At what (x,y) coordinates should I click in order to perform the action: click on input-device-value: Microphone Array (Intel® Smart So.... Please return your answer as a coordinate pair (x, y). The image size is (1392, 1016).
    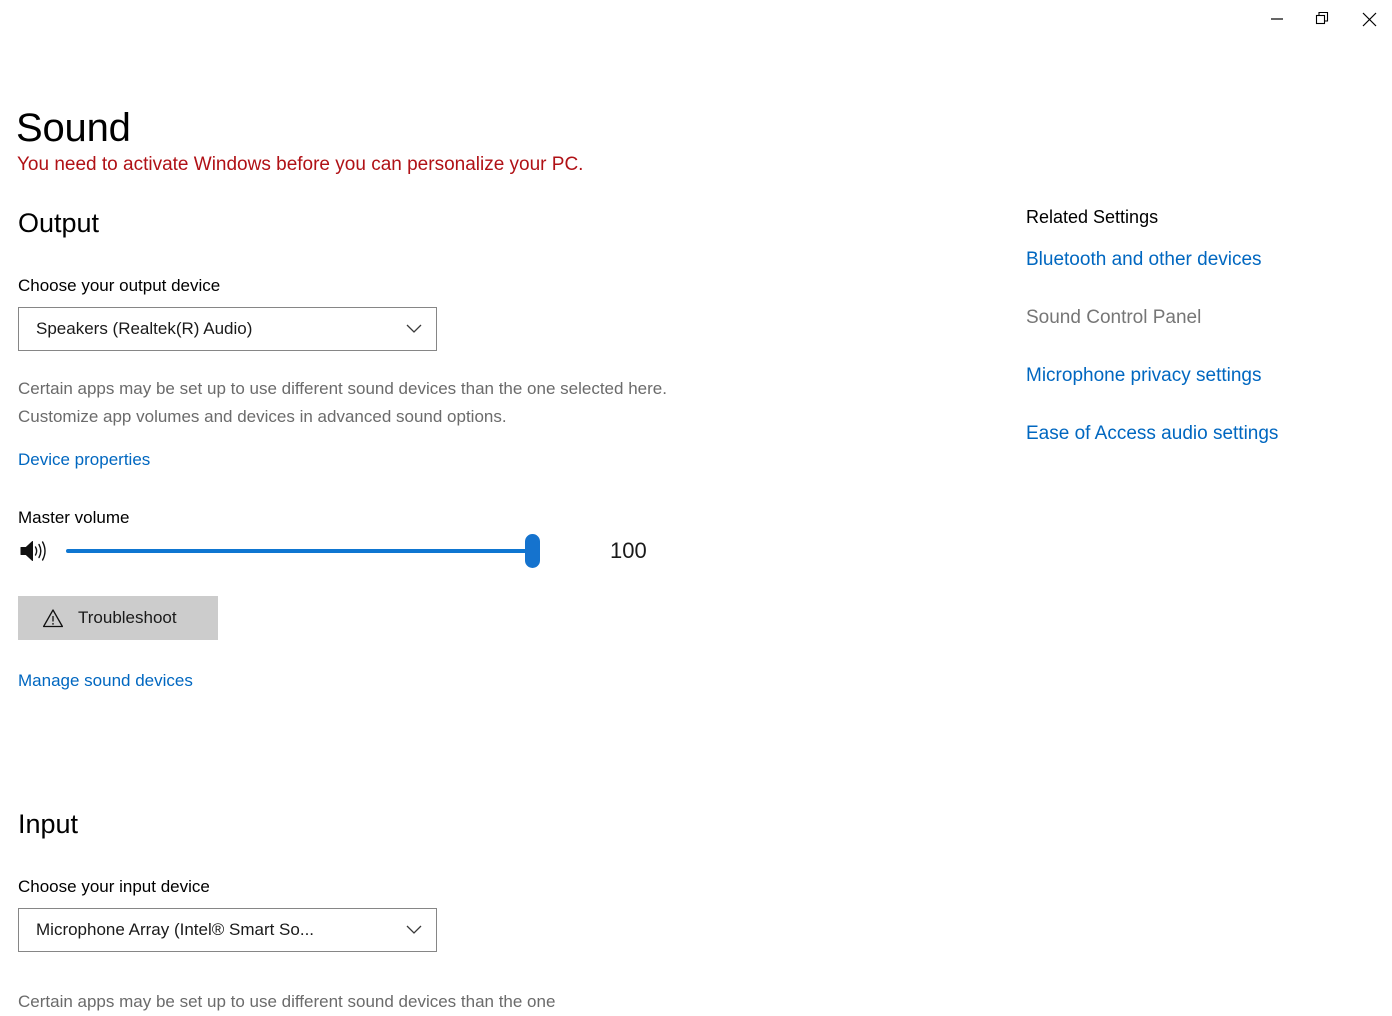
    Looking at the image, I should click on (175, 929).